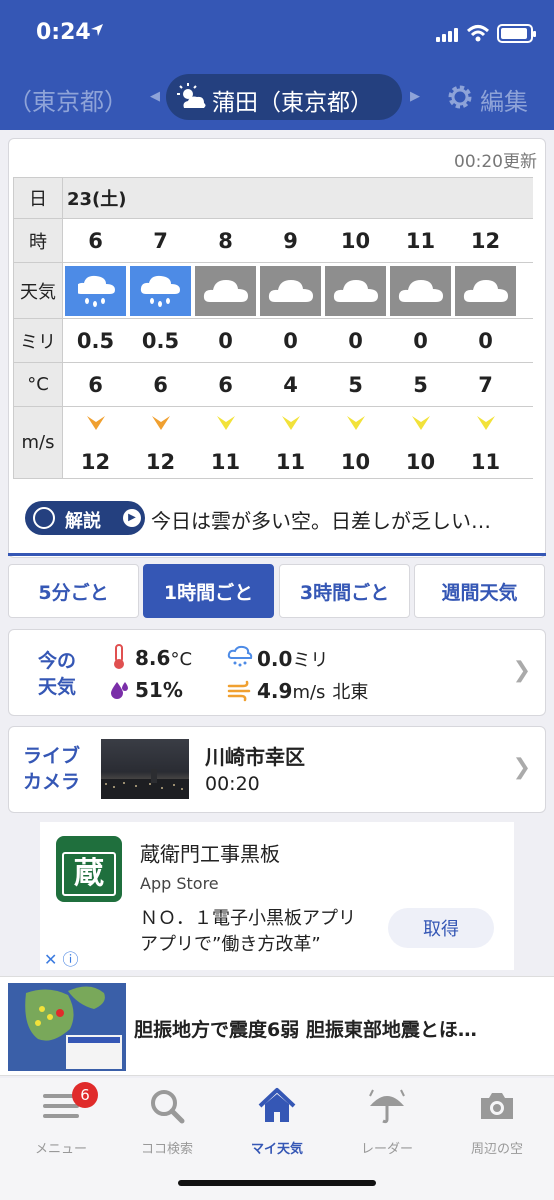  Describe the element at coordinates (97, 199) in the screenshot. I see `day-label: 23(土)` at that location.